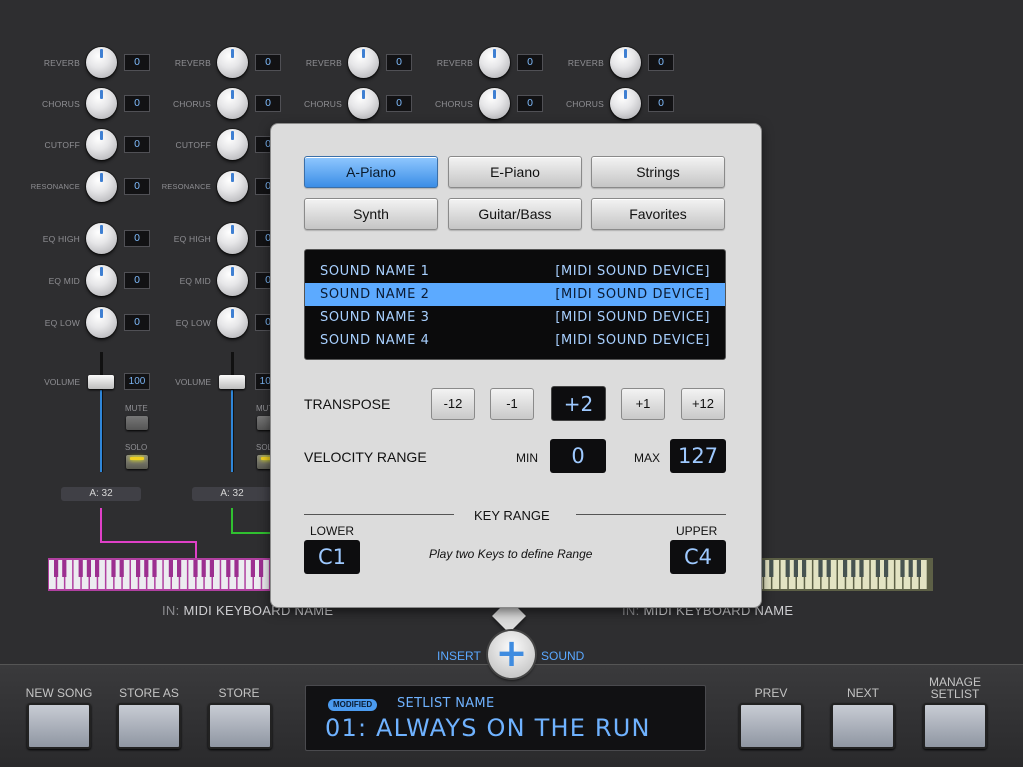 Image resolution: width=1023 pixels, height=767 pixels. What do you see at coordinates (697, 531) in the screenshot?
I see `upper-label: UPPER` at bounding box center [697, 531].